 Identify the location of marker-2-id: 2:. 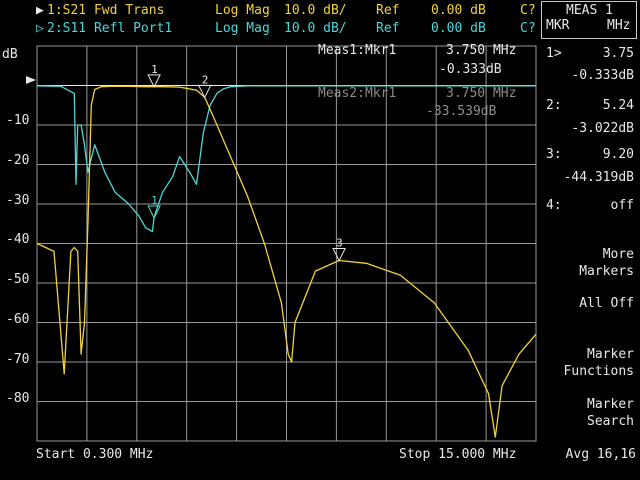
(554, 105).